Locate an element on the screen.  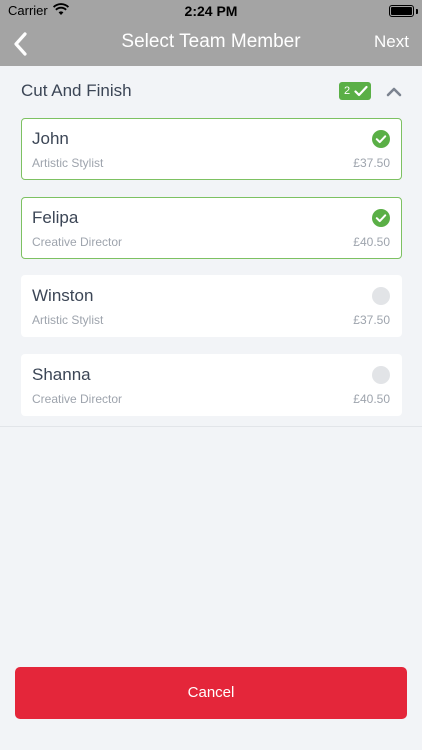
member-name: Felipa is located at coordinates (55, 217).